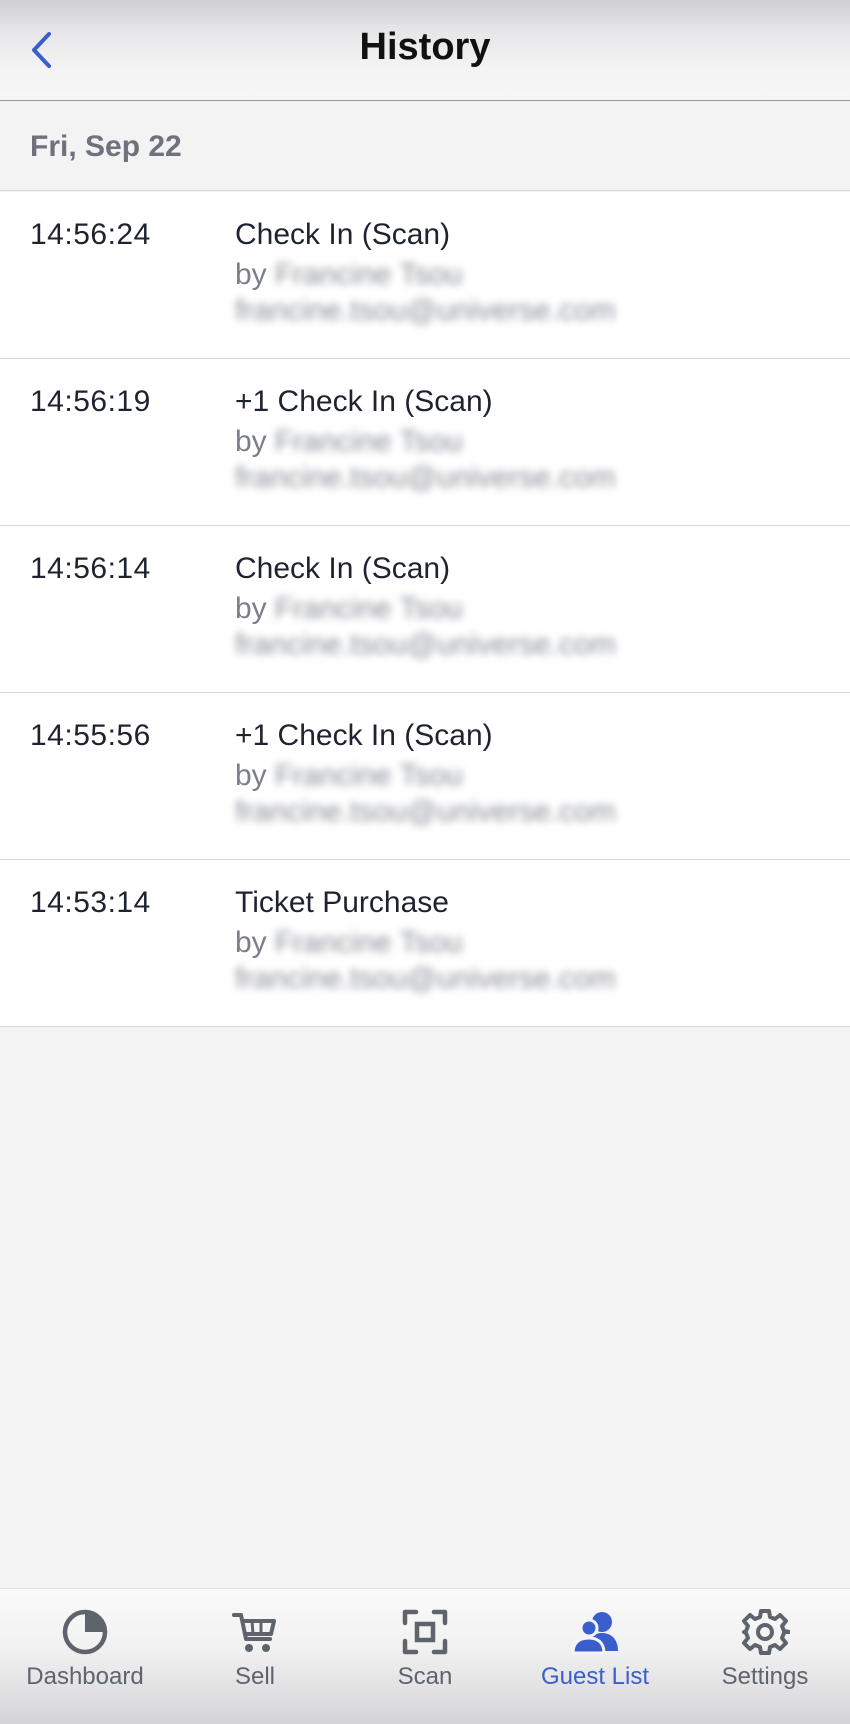  What do you see at coordinates (425, 1676) in the screenshot?
I see `tab-label: Scan` at bounding box center [425, 1676].